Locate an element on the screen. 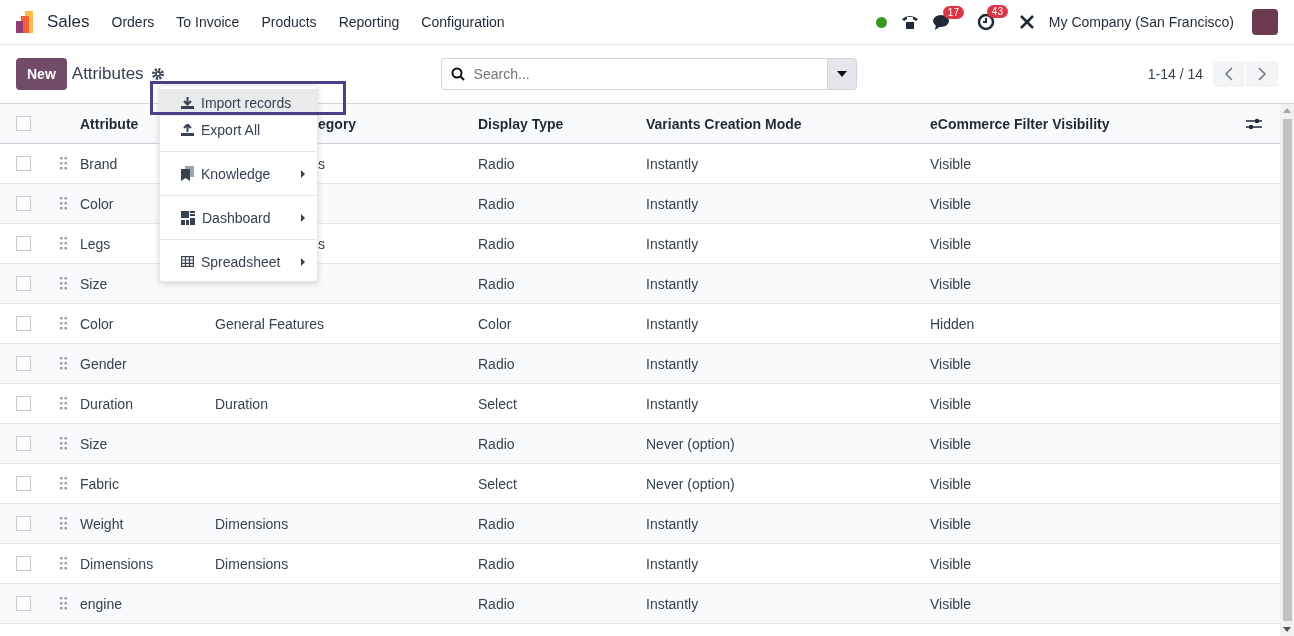 The width and height of the screenshot is (1294, 636). pager-value: 1-14 / 14 is located at coordinates (1175, 74).